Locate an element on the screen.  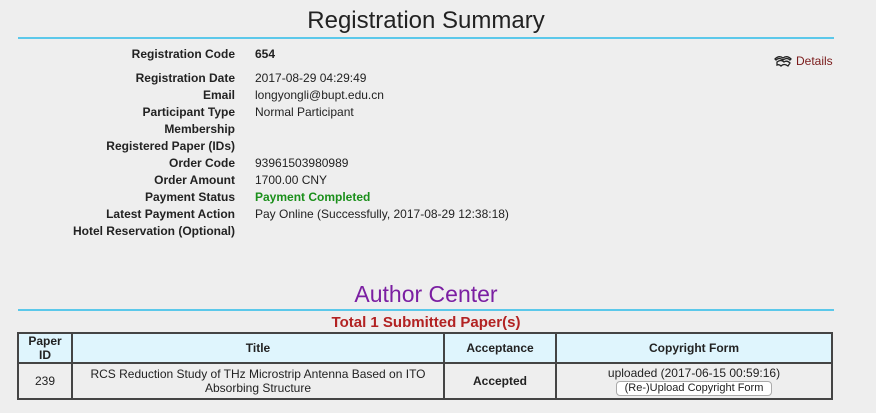
field-label: Membership is located at coordinates (199, 129).